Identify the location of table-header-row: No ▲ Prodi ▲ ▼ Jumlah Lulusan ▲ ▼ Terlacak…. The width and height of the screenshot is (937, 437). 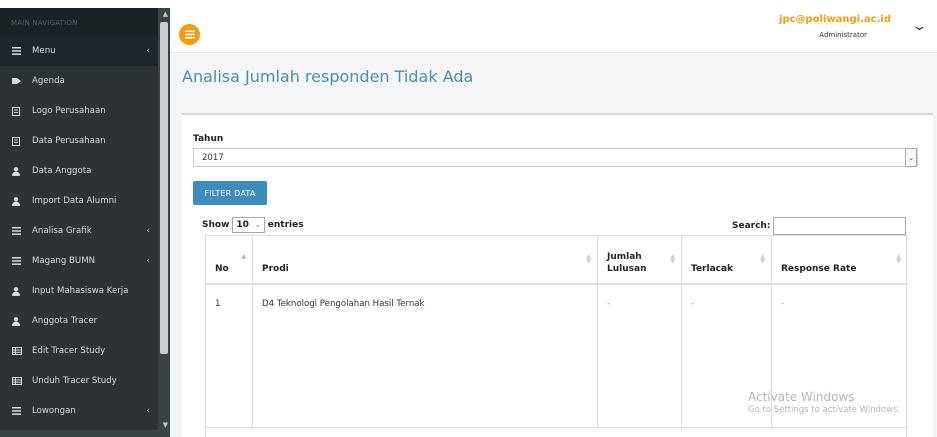
(557, 260).